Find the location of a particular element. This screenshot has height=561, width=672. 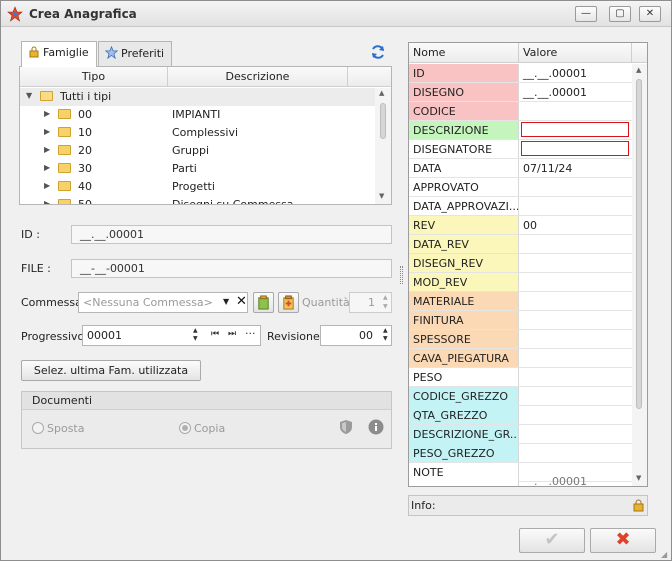

grid-row: DISEGN_REV is located at coordinates (520, 263).